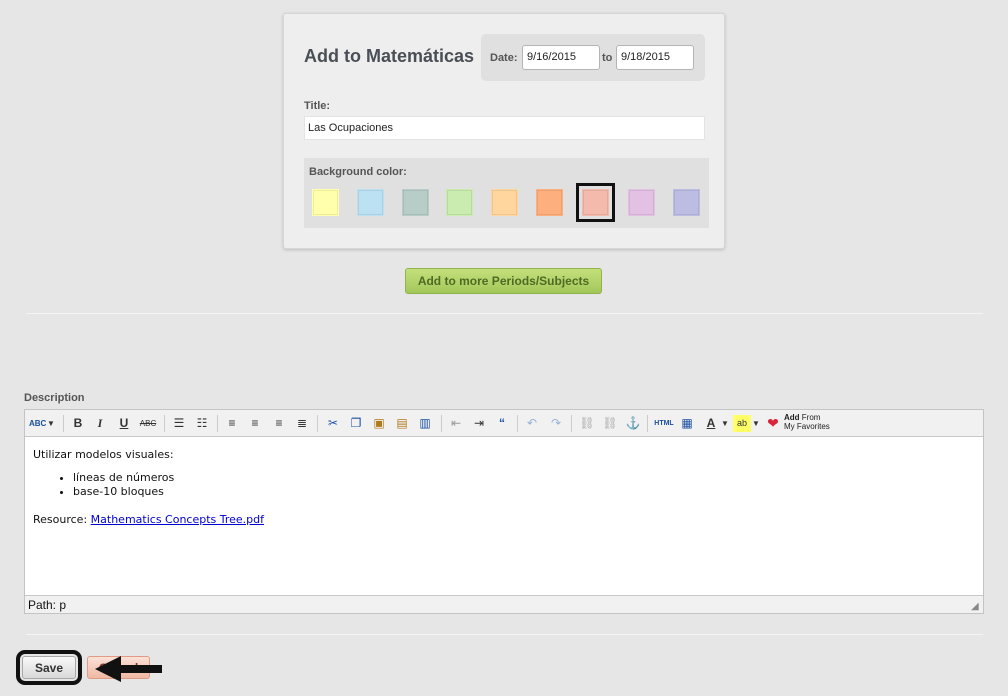 This screenshot has height=696, width=1008. What do you see at coordinates (641, 202) in the screenshot?
I see `color-swatch-purple` at bounding box center [641, 202].